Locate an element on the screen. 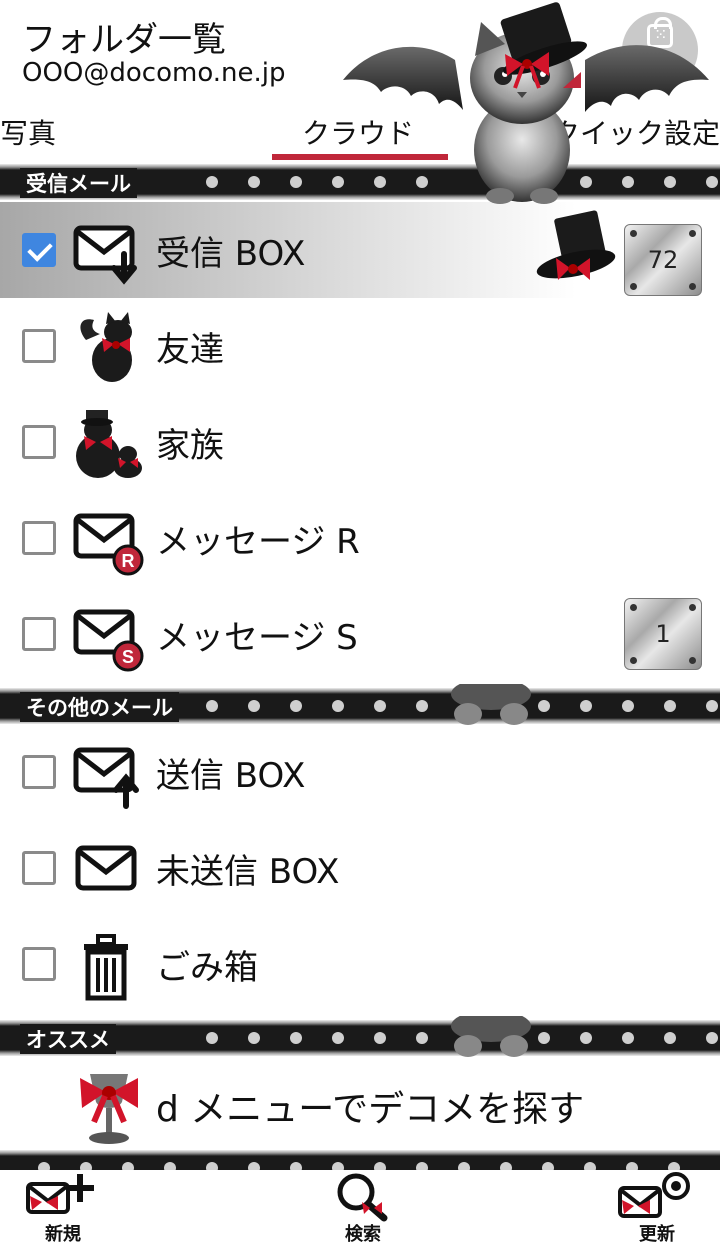 The width and height of the screenshot is (720, 1252). refresh-mail-icon is located at coordinates (654, 1195).